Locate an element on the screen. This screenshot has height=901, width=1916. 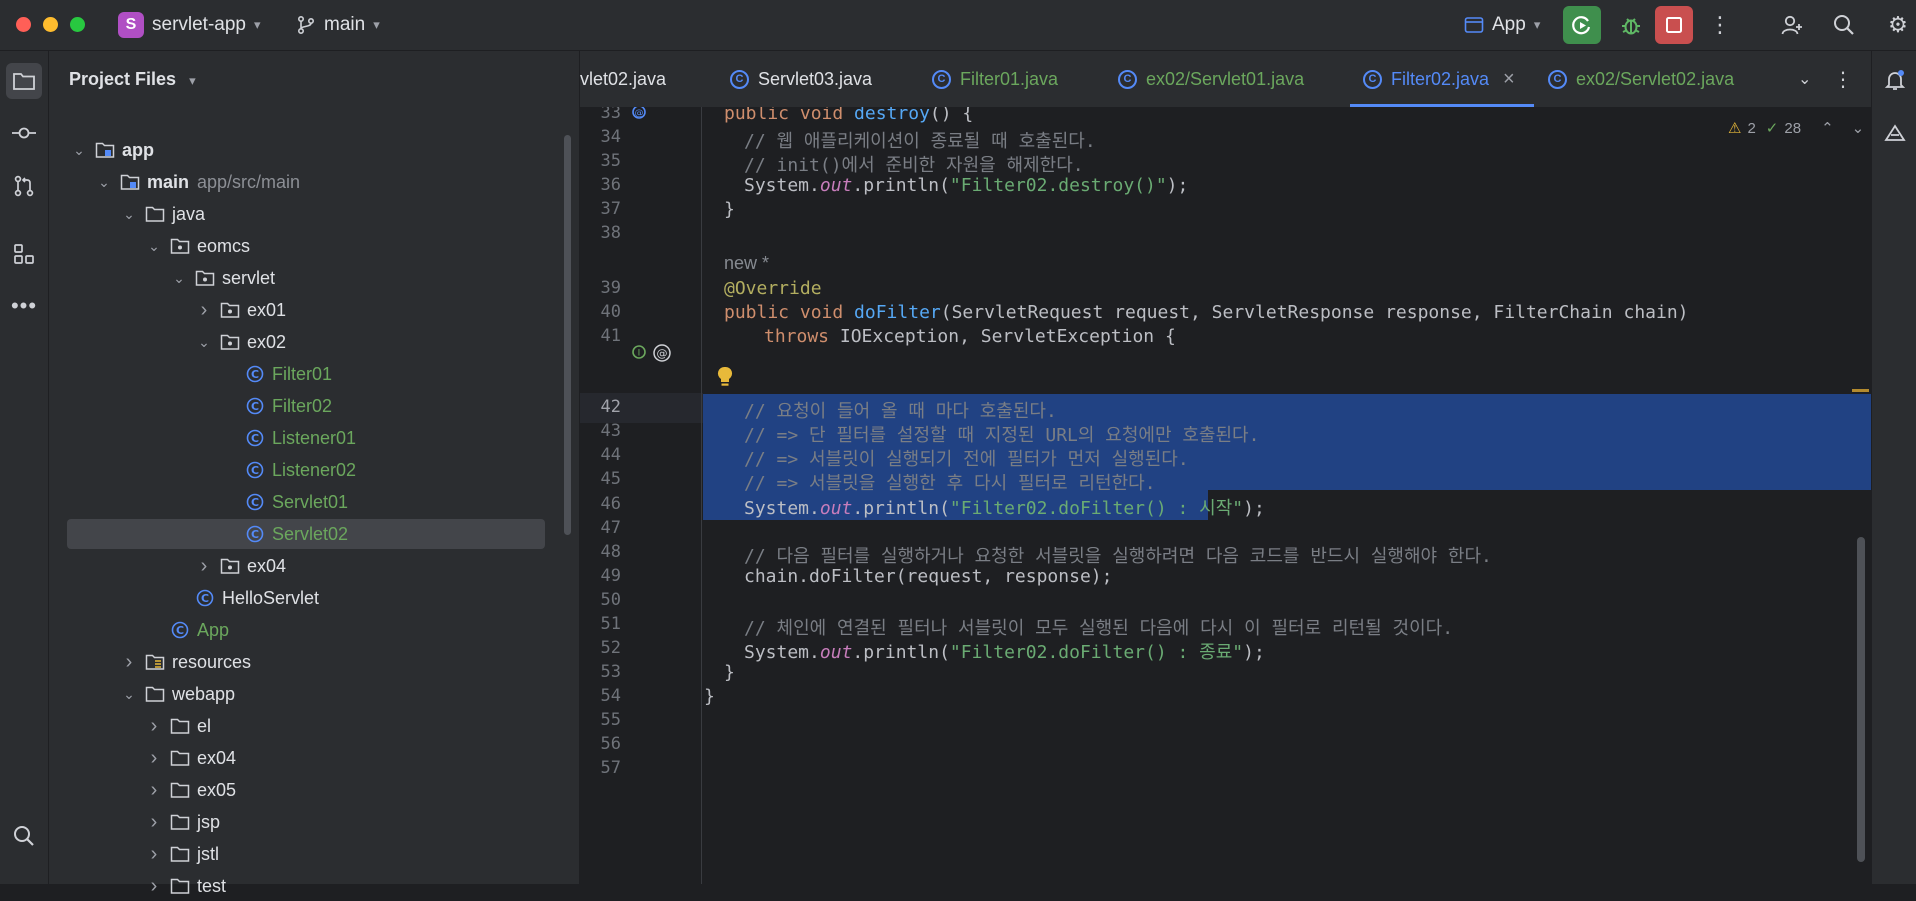
find-tool-button is located at coordinates (24, 836).